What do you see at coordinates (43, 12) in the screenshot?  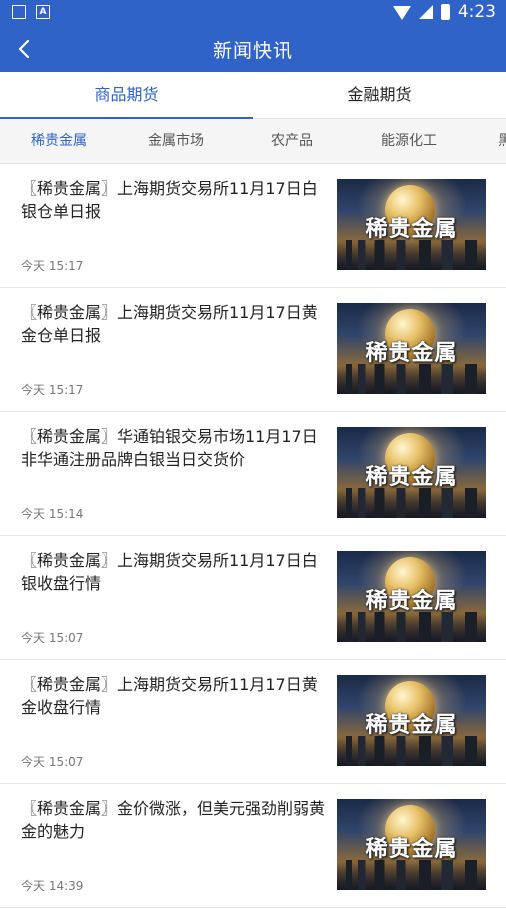 I see `a-icon: A` at bounding box center [43, 12].